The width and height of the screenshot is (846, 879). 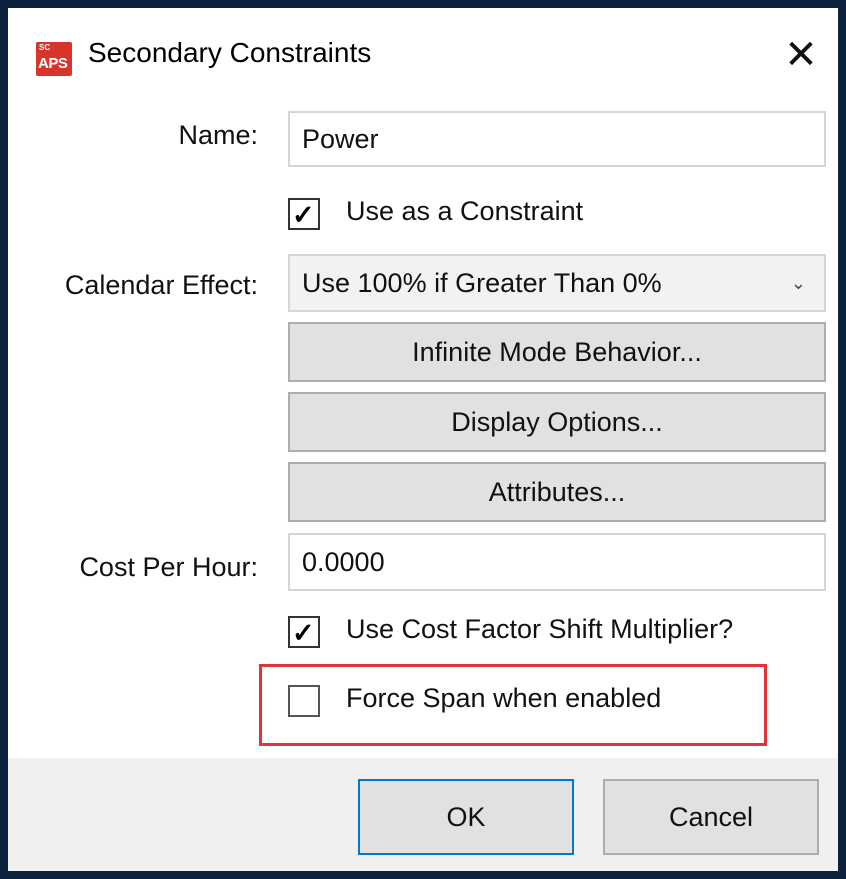 What do you see at coordinates (711, 817) in the screenshot?
I see `cancel-button: Cancel` at bounding box center [711, 817].